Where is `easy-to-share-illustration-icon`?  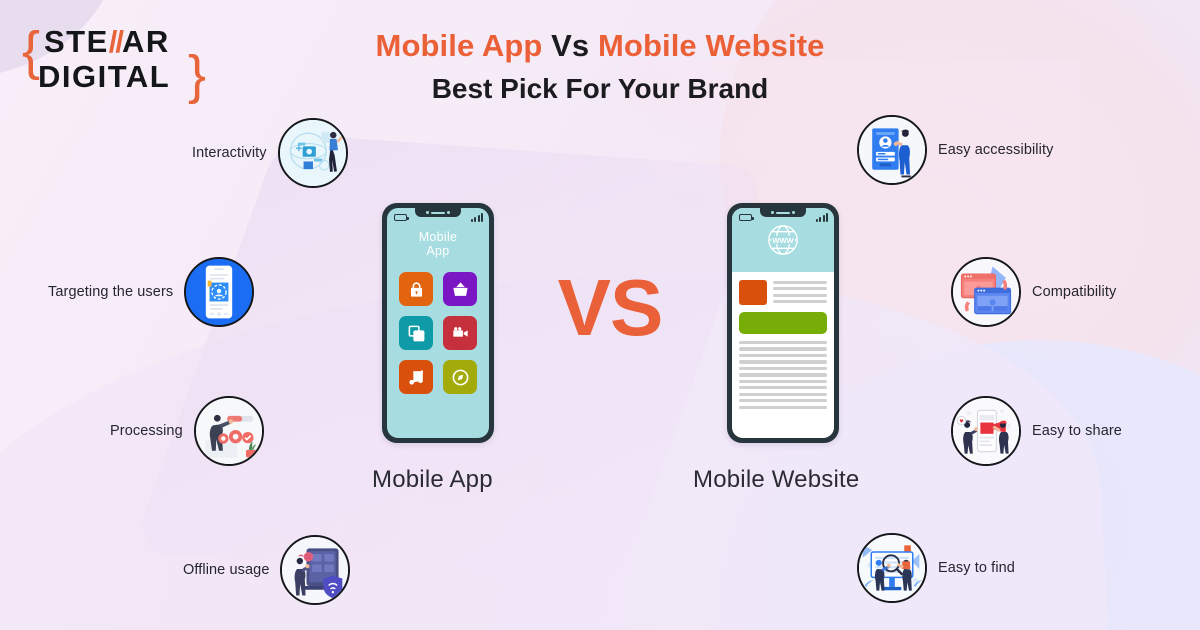 easy-to-share-illustration-icon is located at coordinates (986, 431).